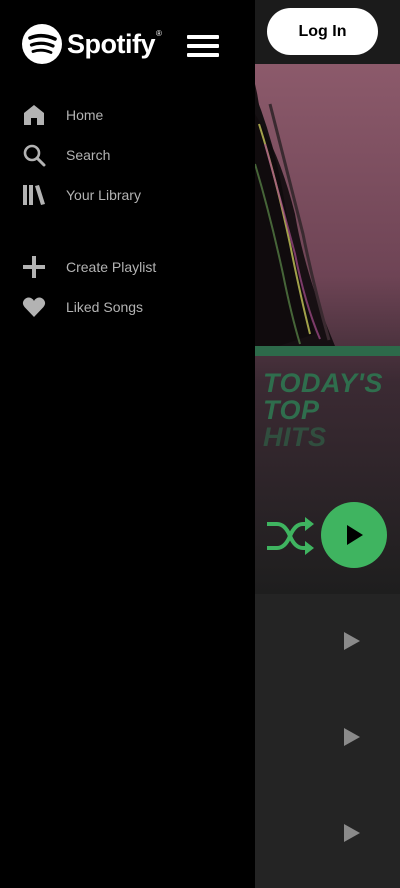  What do you see at coordinates (88, 155) in the screenshot?
I see `sidebar-item-label: Search` at bounding box center [88, 155].